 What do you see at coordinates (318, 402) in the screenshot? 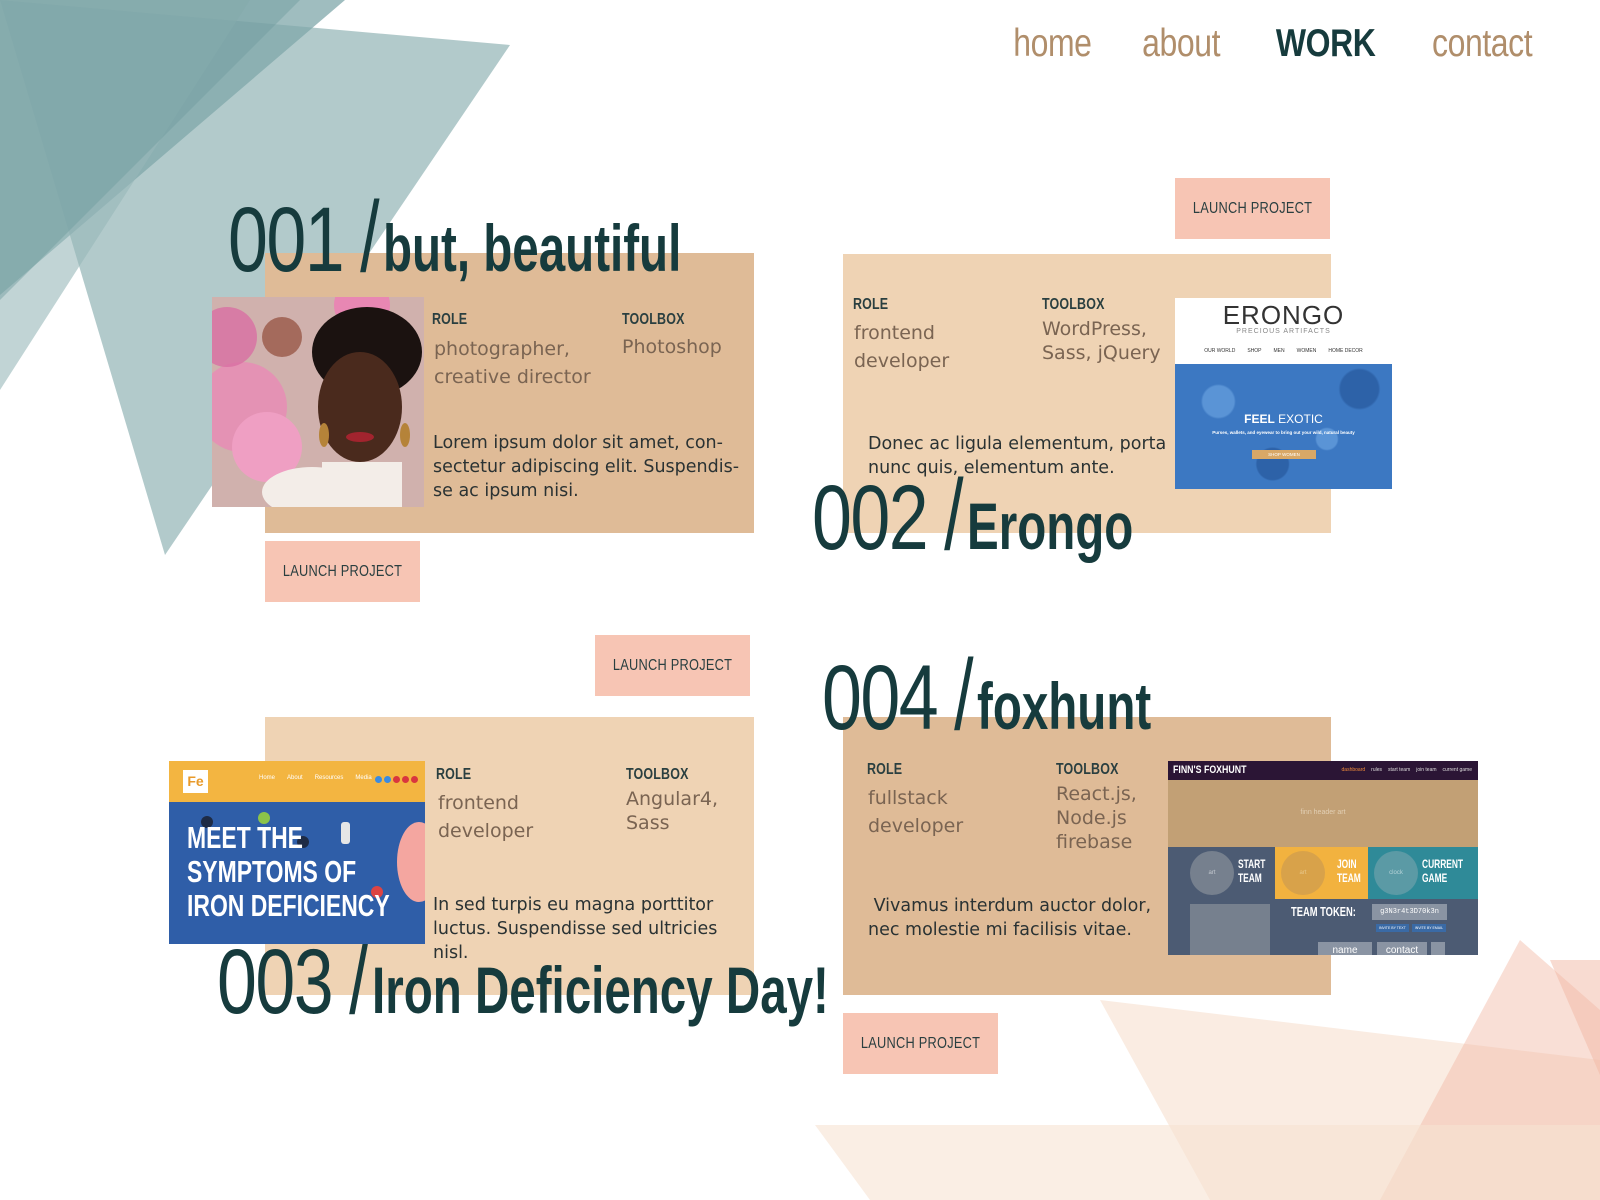
I see `project-001-photo` at bounding box center [318, 402].